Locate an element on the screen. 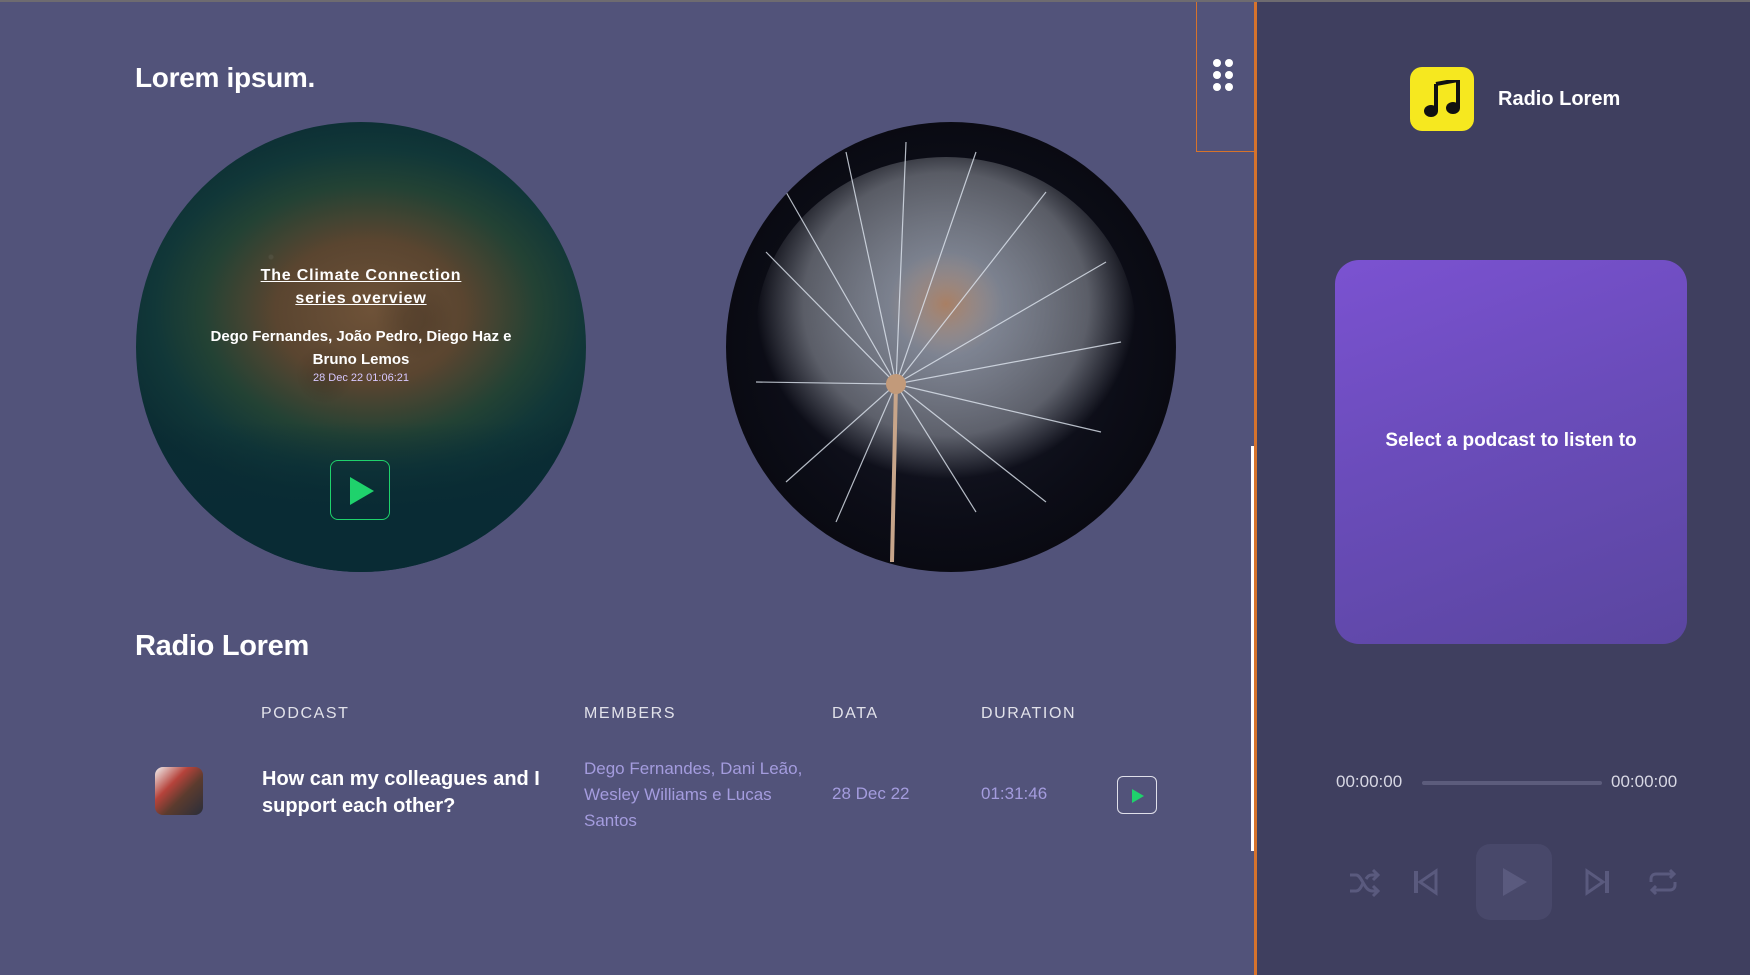 The height and width of the screenshot is (975, 1750). column-header-members: MEMBERS is located at coordinates (630, 713).